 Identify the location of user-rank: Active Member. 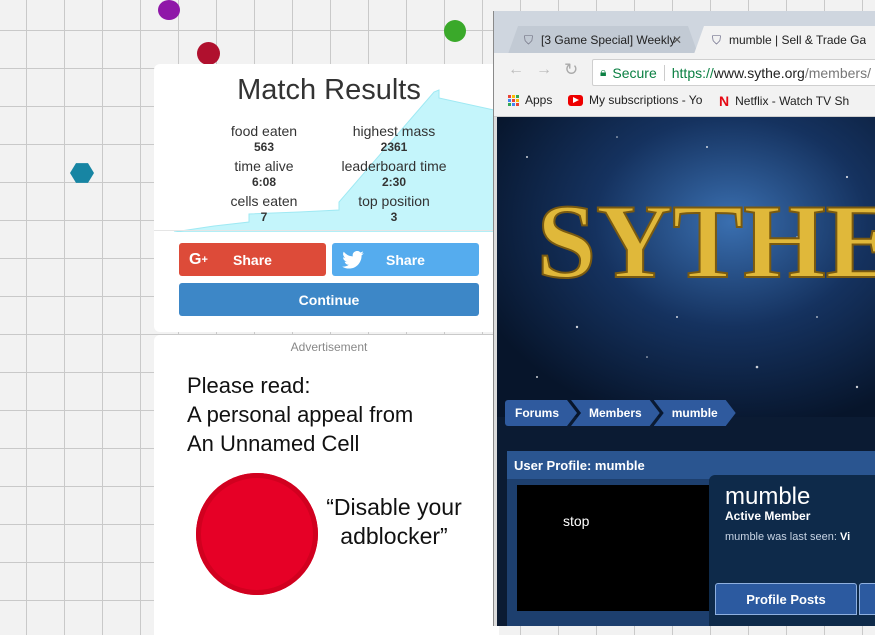
(768, 516).